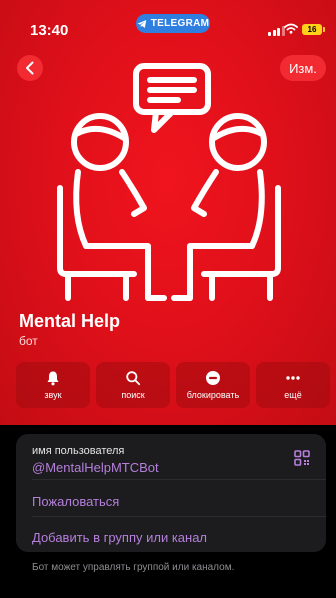 The width and height of the screenshot is (336, 598). What do you see at coordinates (133, 395) in the screenshot?
I see `search-label: поиск` at bounding box center [133, 395].